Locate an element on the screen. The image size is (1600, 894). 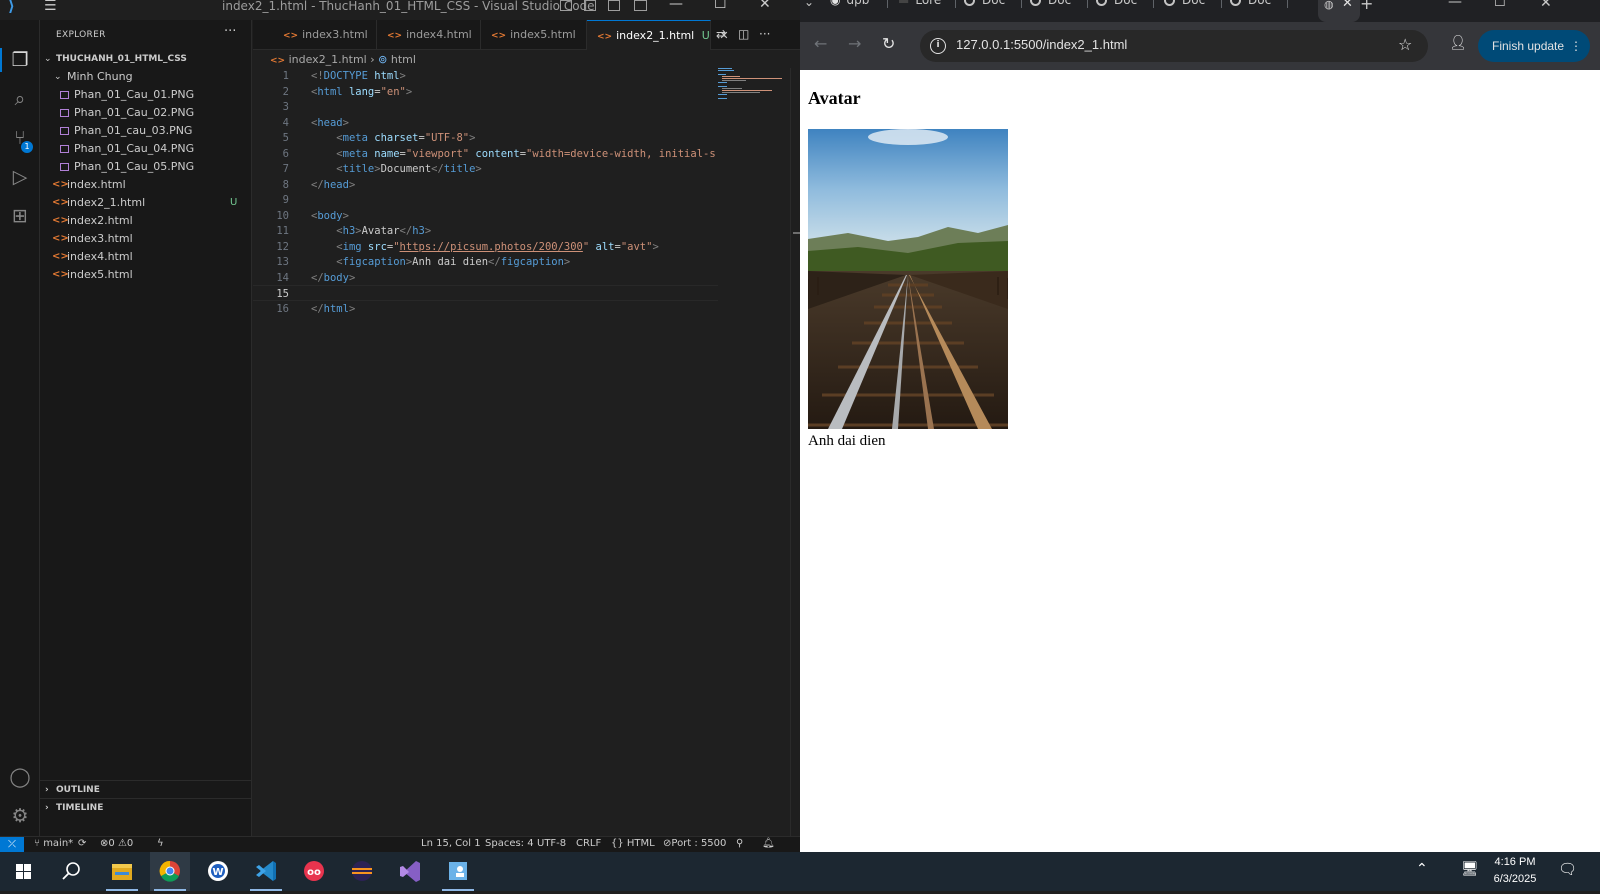
toggle-secondary-sidebar-icon is located at coordinates (614, 5).